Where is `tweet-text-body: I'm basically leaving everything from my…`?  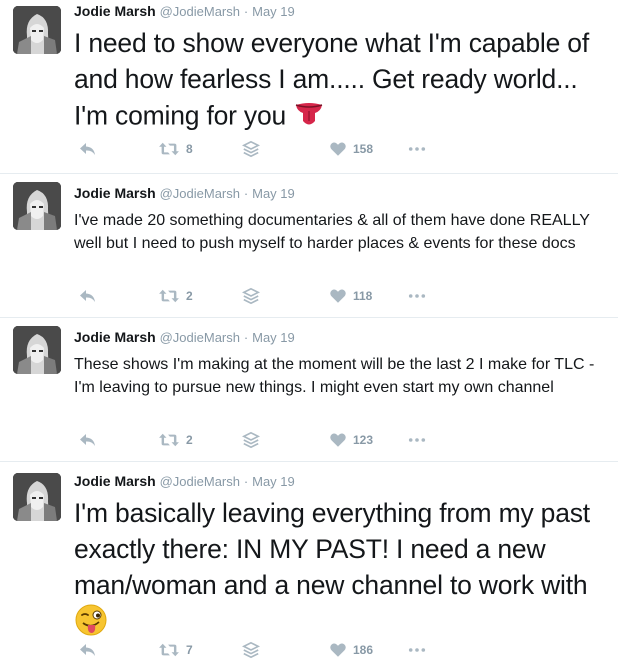 tweet-text-body: I'm basically leaving everything from my… is located at coordinates (332, 549).